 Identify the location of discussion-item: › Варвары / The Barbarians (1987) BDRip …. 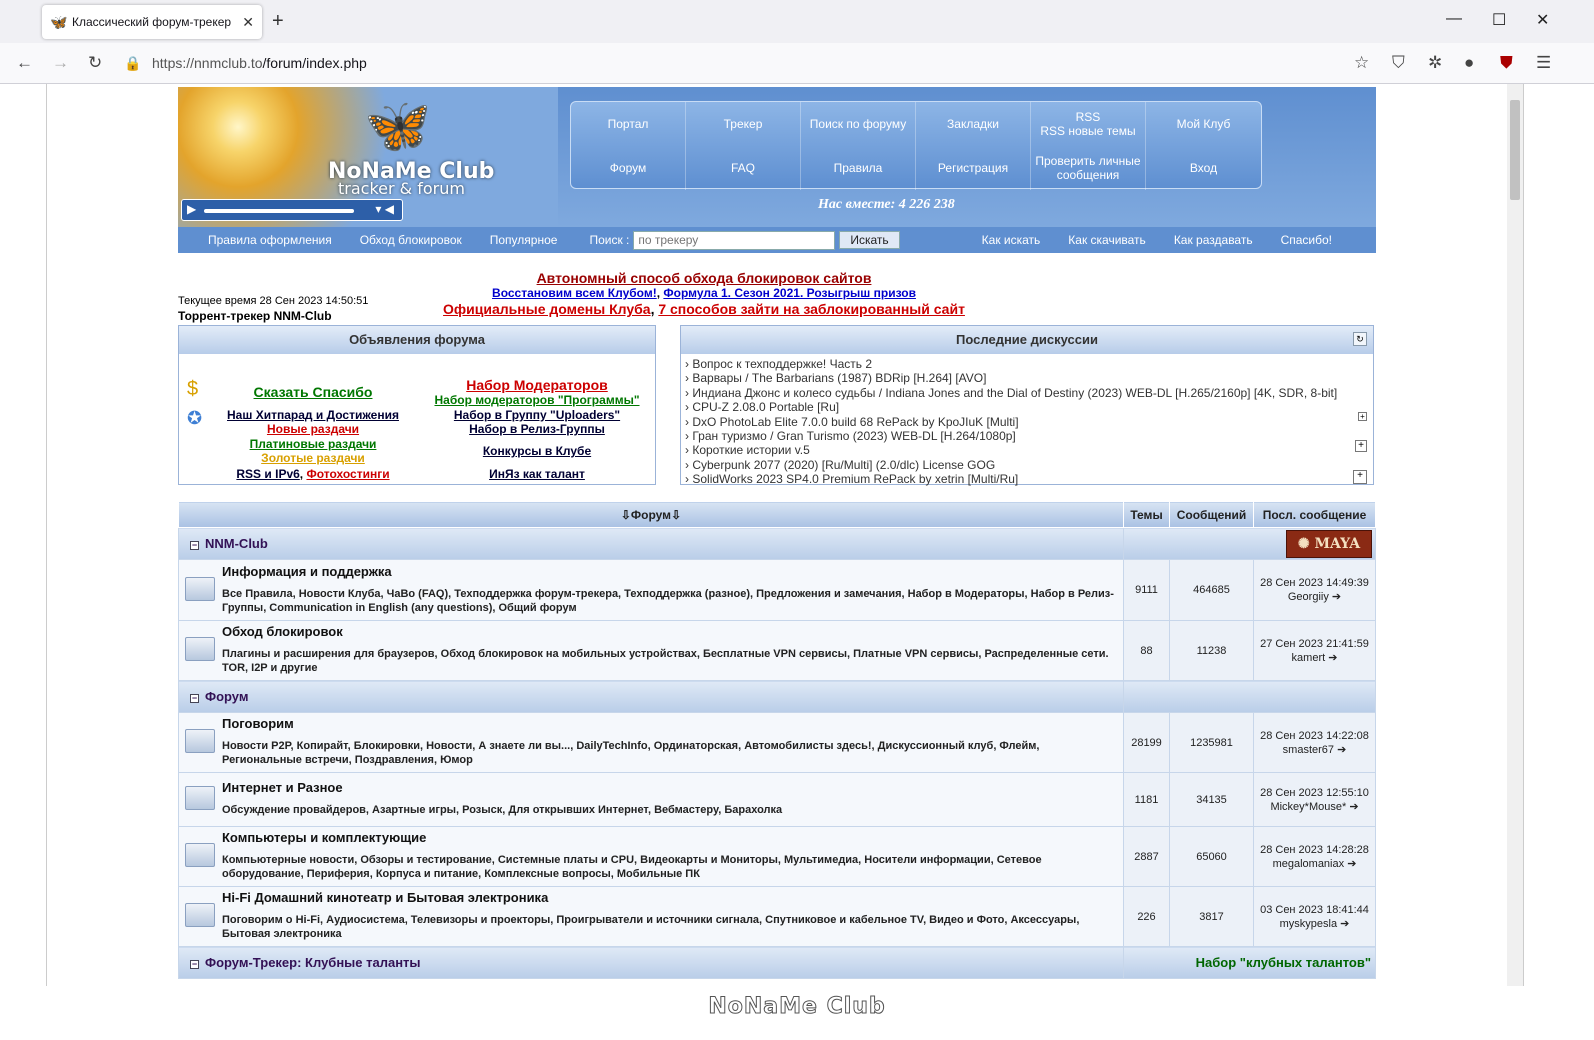
(1029, 378).